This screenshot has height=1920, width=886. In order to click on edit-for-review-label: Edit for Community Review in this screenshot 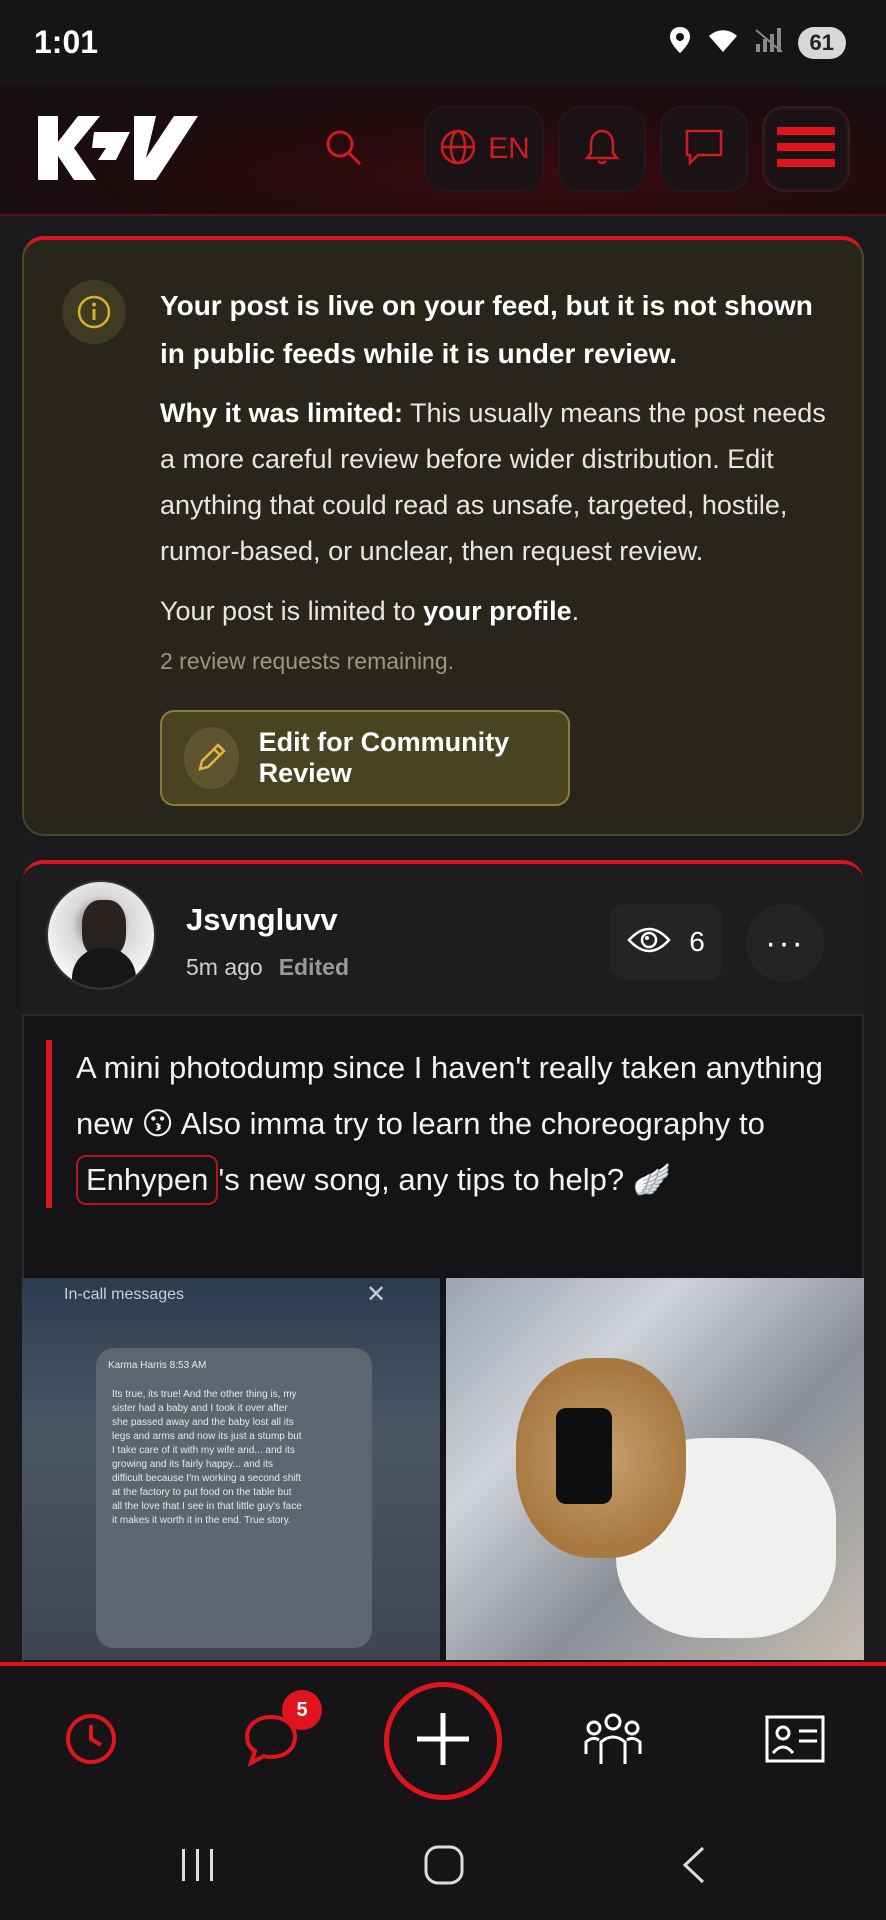, I will do `click(384, 757)`.